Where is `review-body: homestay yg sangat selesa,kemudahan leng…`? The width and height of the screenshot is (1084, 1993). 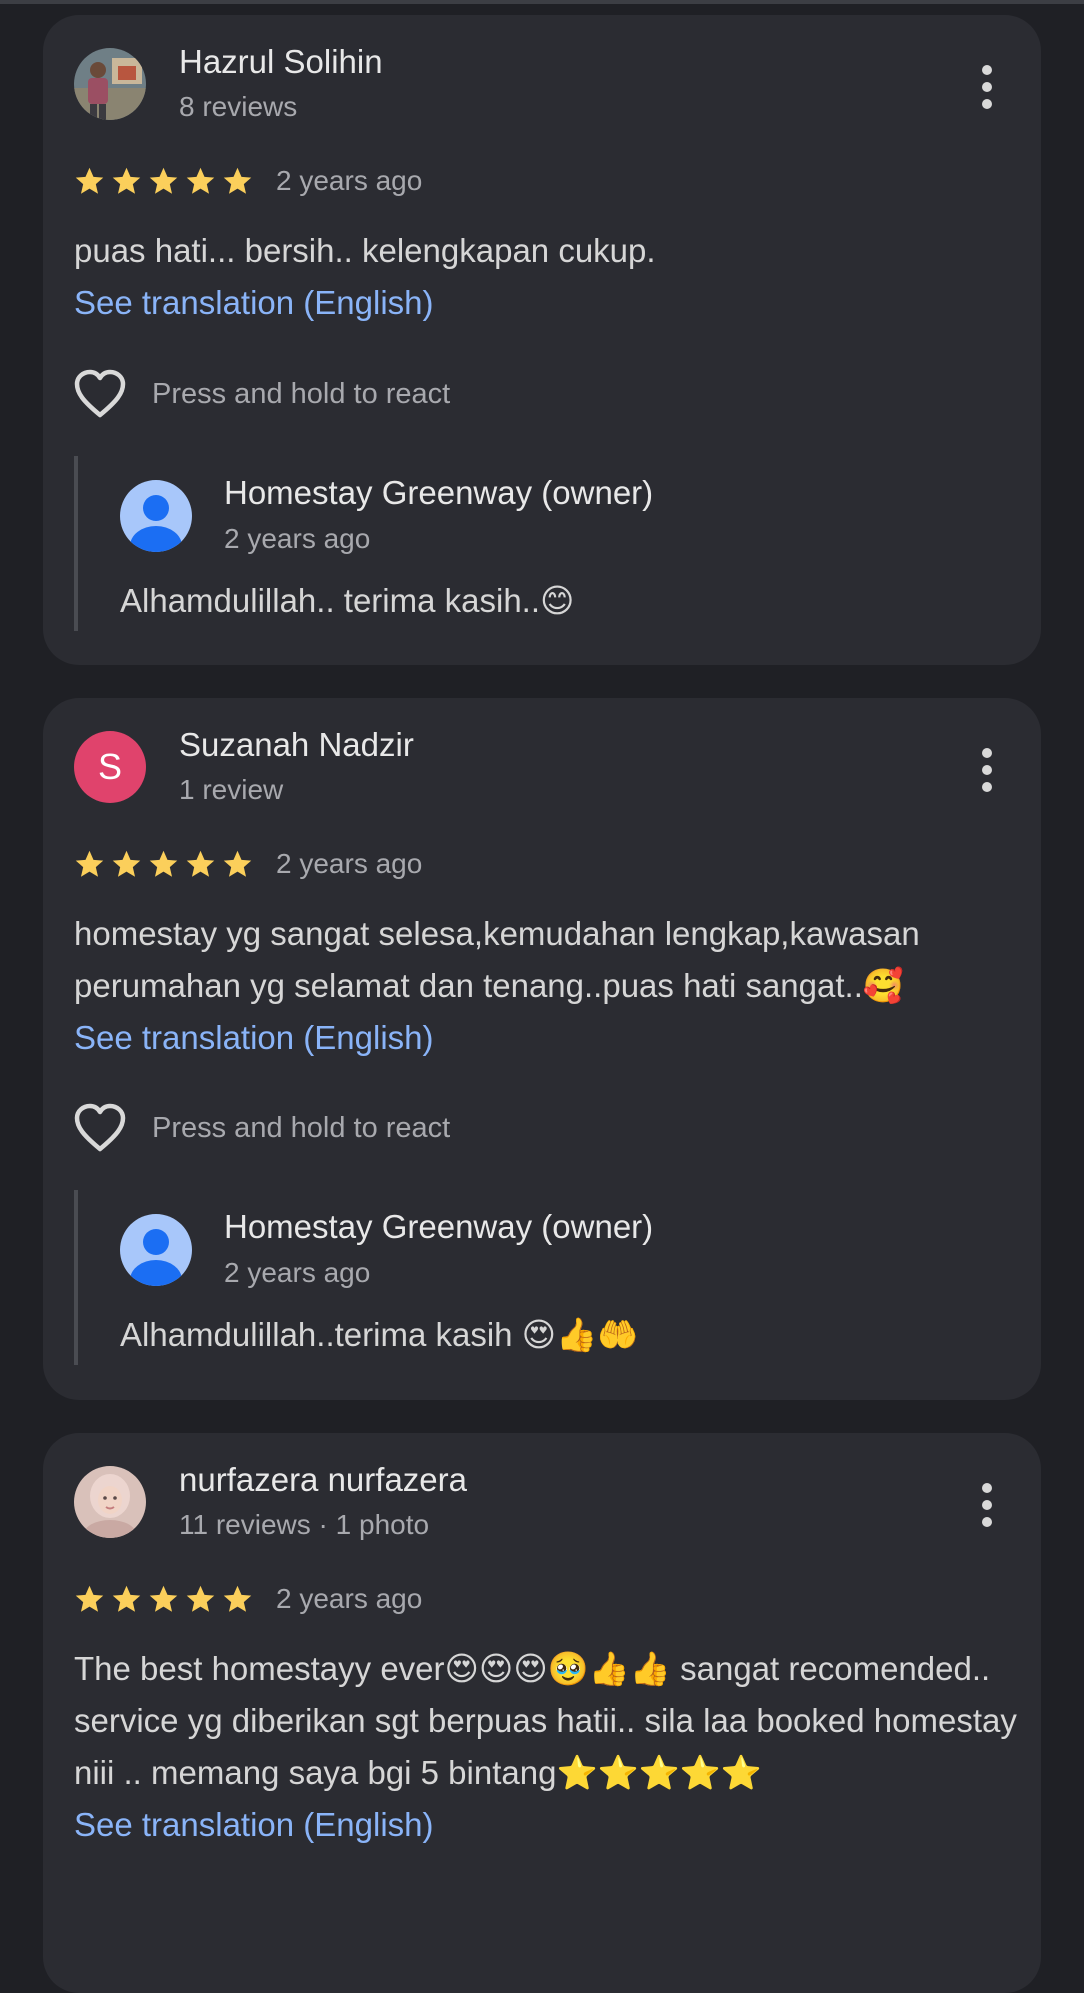 review-body: homestay yg sangat selesa,kemudahan leng… is located at coordinates (549, 986).